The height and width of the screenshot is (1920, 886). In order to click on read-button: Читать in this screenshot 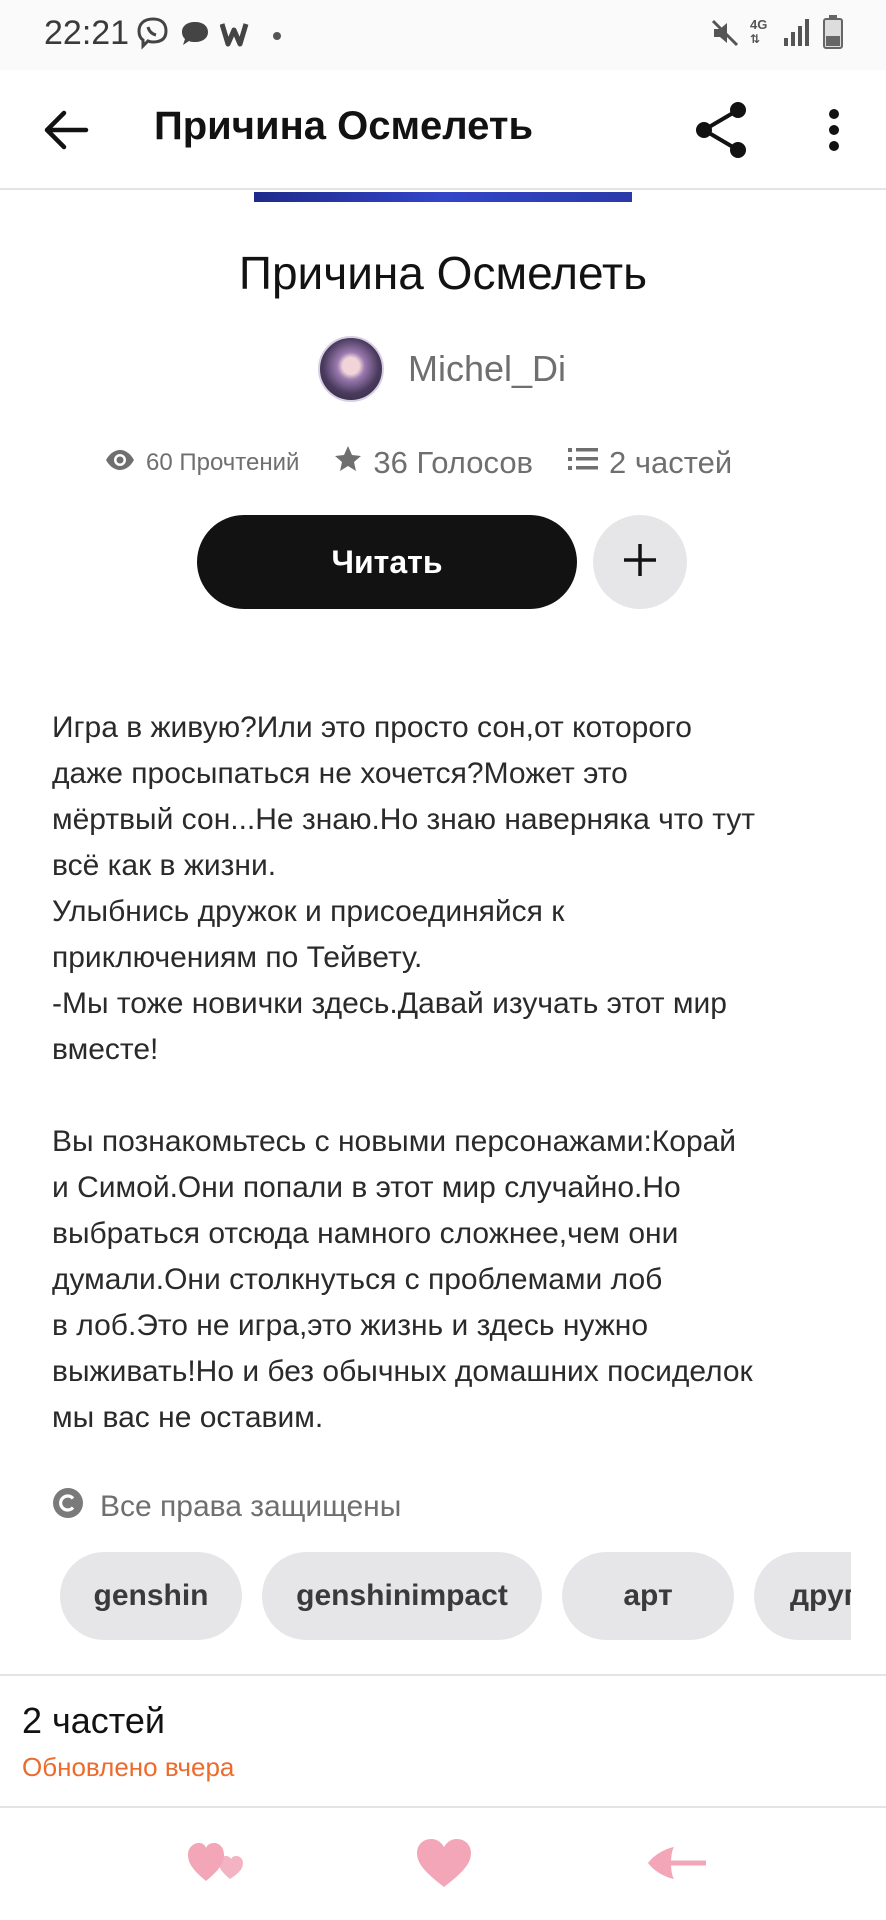, I will do `click(387, 562)`.